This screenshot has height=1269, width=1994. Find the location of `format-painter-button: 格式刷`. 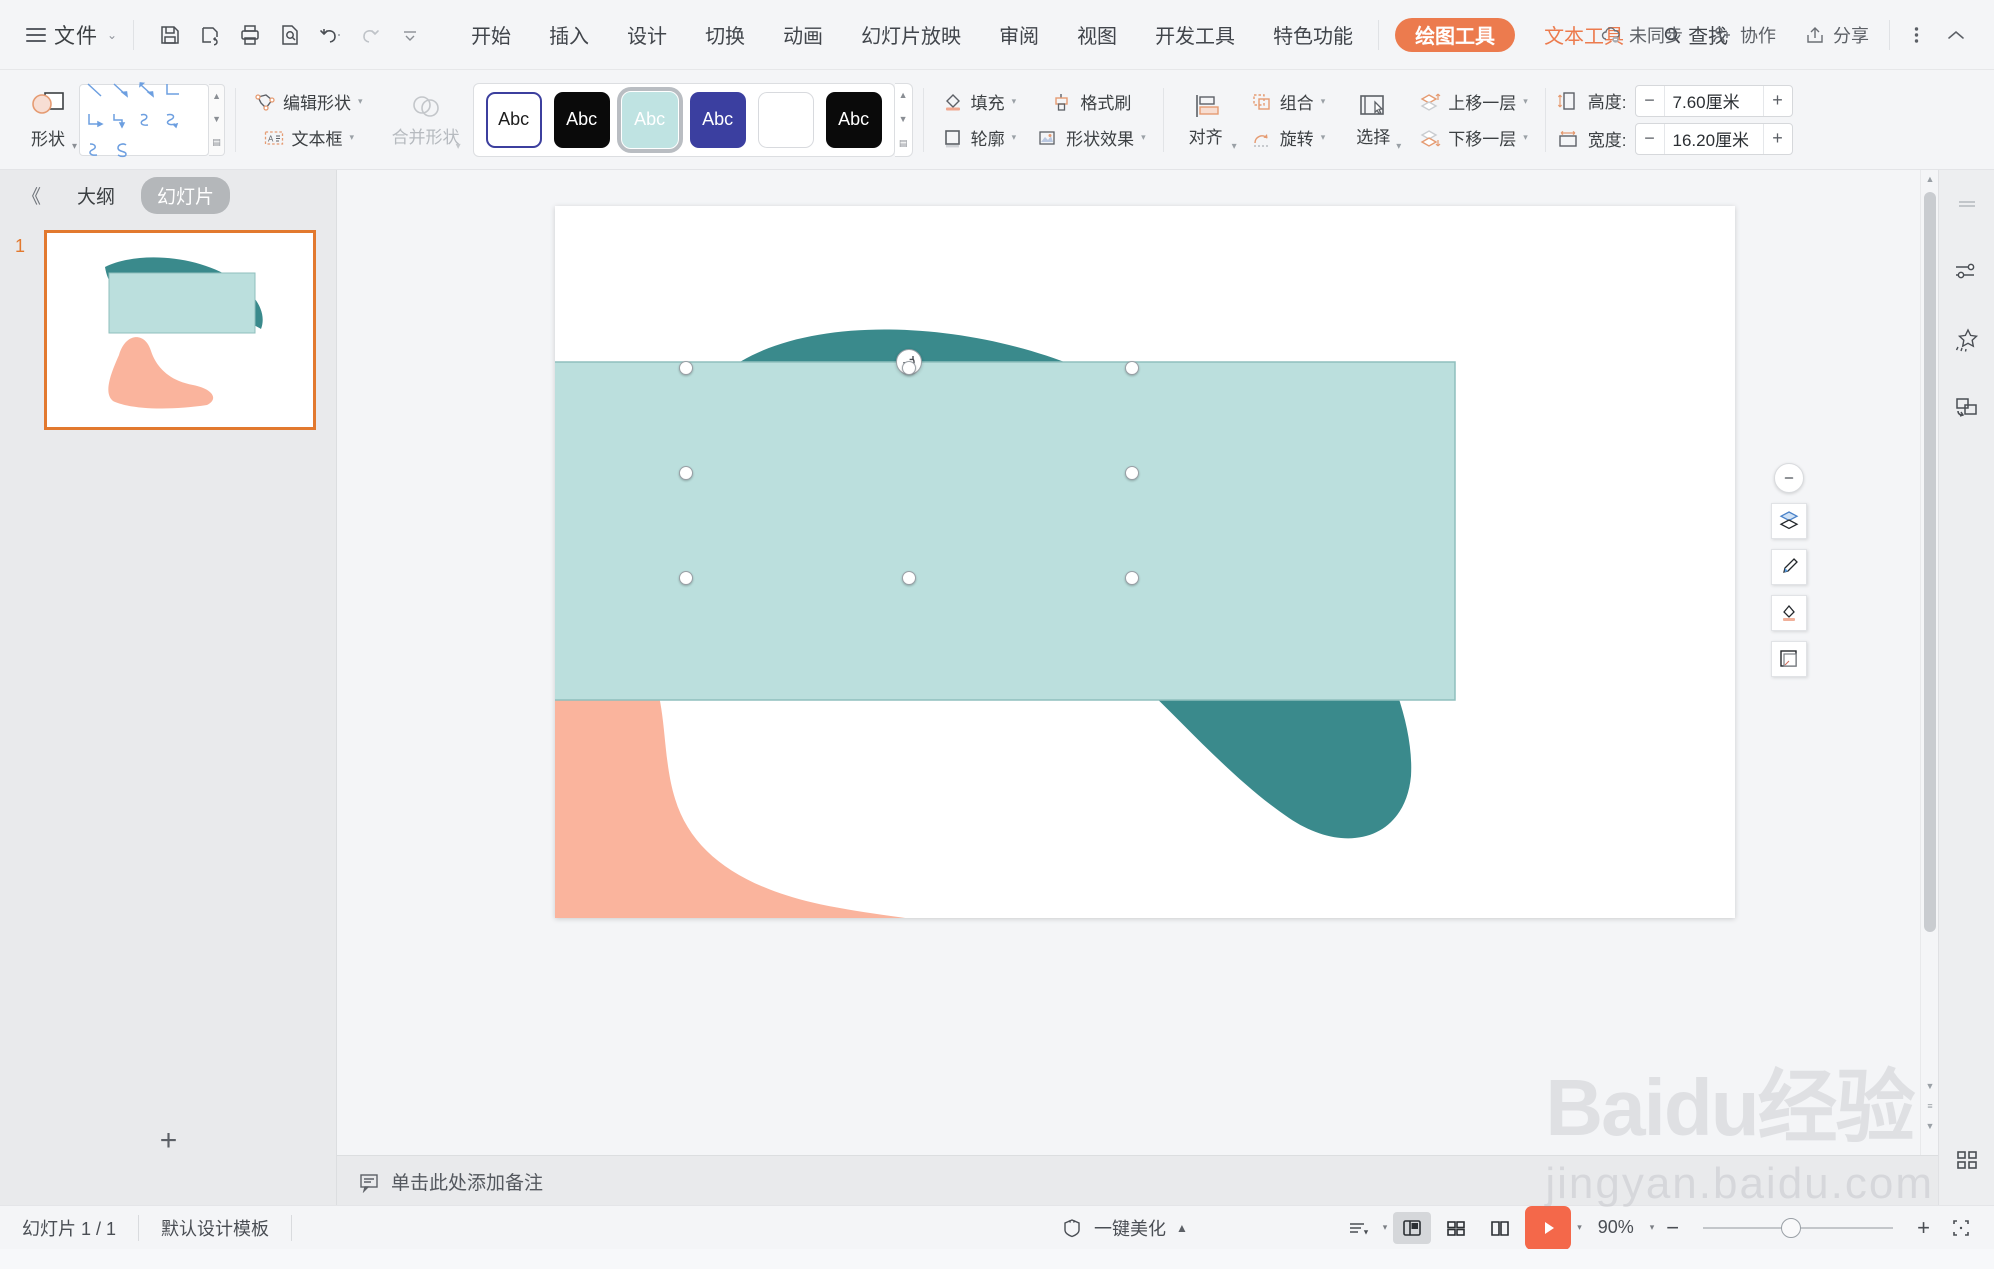

format-painter-button: 格式刷 is located at coordinates (1090, 102).